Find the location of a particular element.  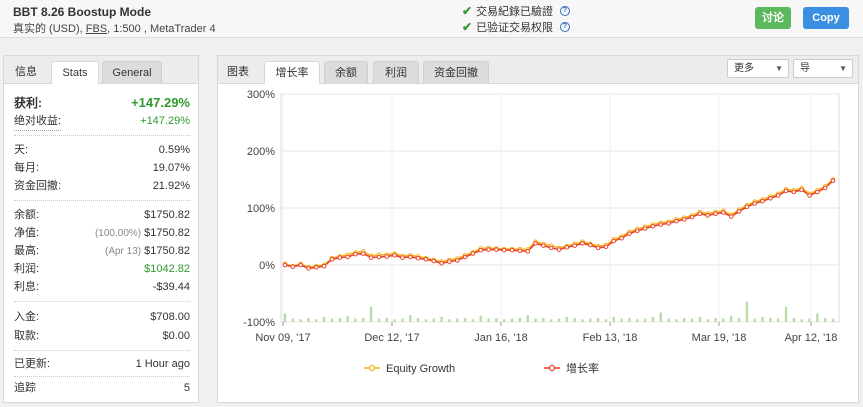

x-tick-label: Jan 16, '18 is located at coordinates (500, 338).